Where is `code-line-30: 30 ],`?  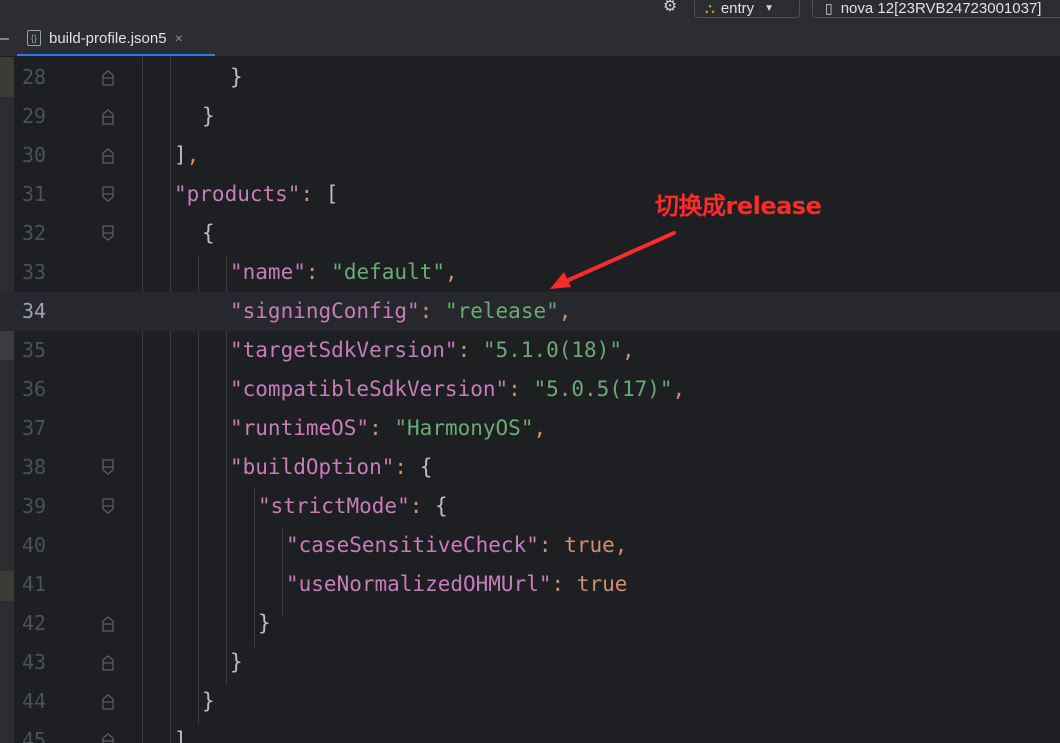
code-line-30: 30 ], is located at coordinates (530, 155).